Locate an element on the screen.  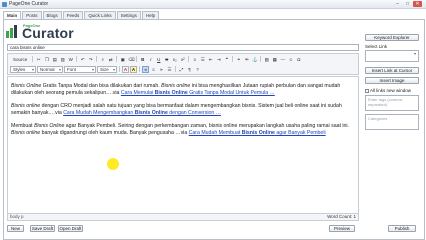
keyword-explorer-button: Keyword Explorer is located at coordinates (392, 37).